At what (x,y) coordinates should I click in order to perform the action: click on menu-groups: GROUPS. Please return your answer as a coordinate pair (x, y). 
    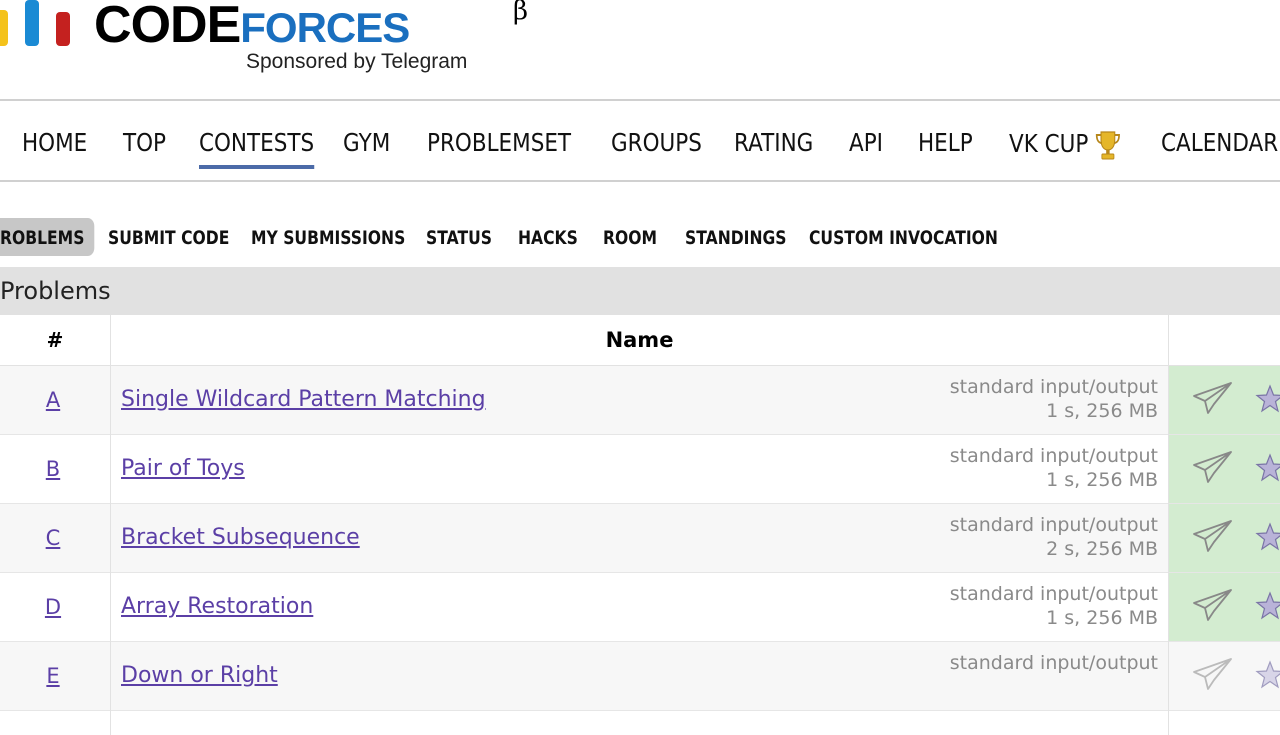
    Looking at the image, I should click on (656, 142).